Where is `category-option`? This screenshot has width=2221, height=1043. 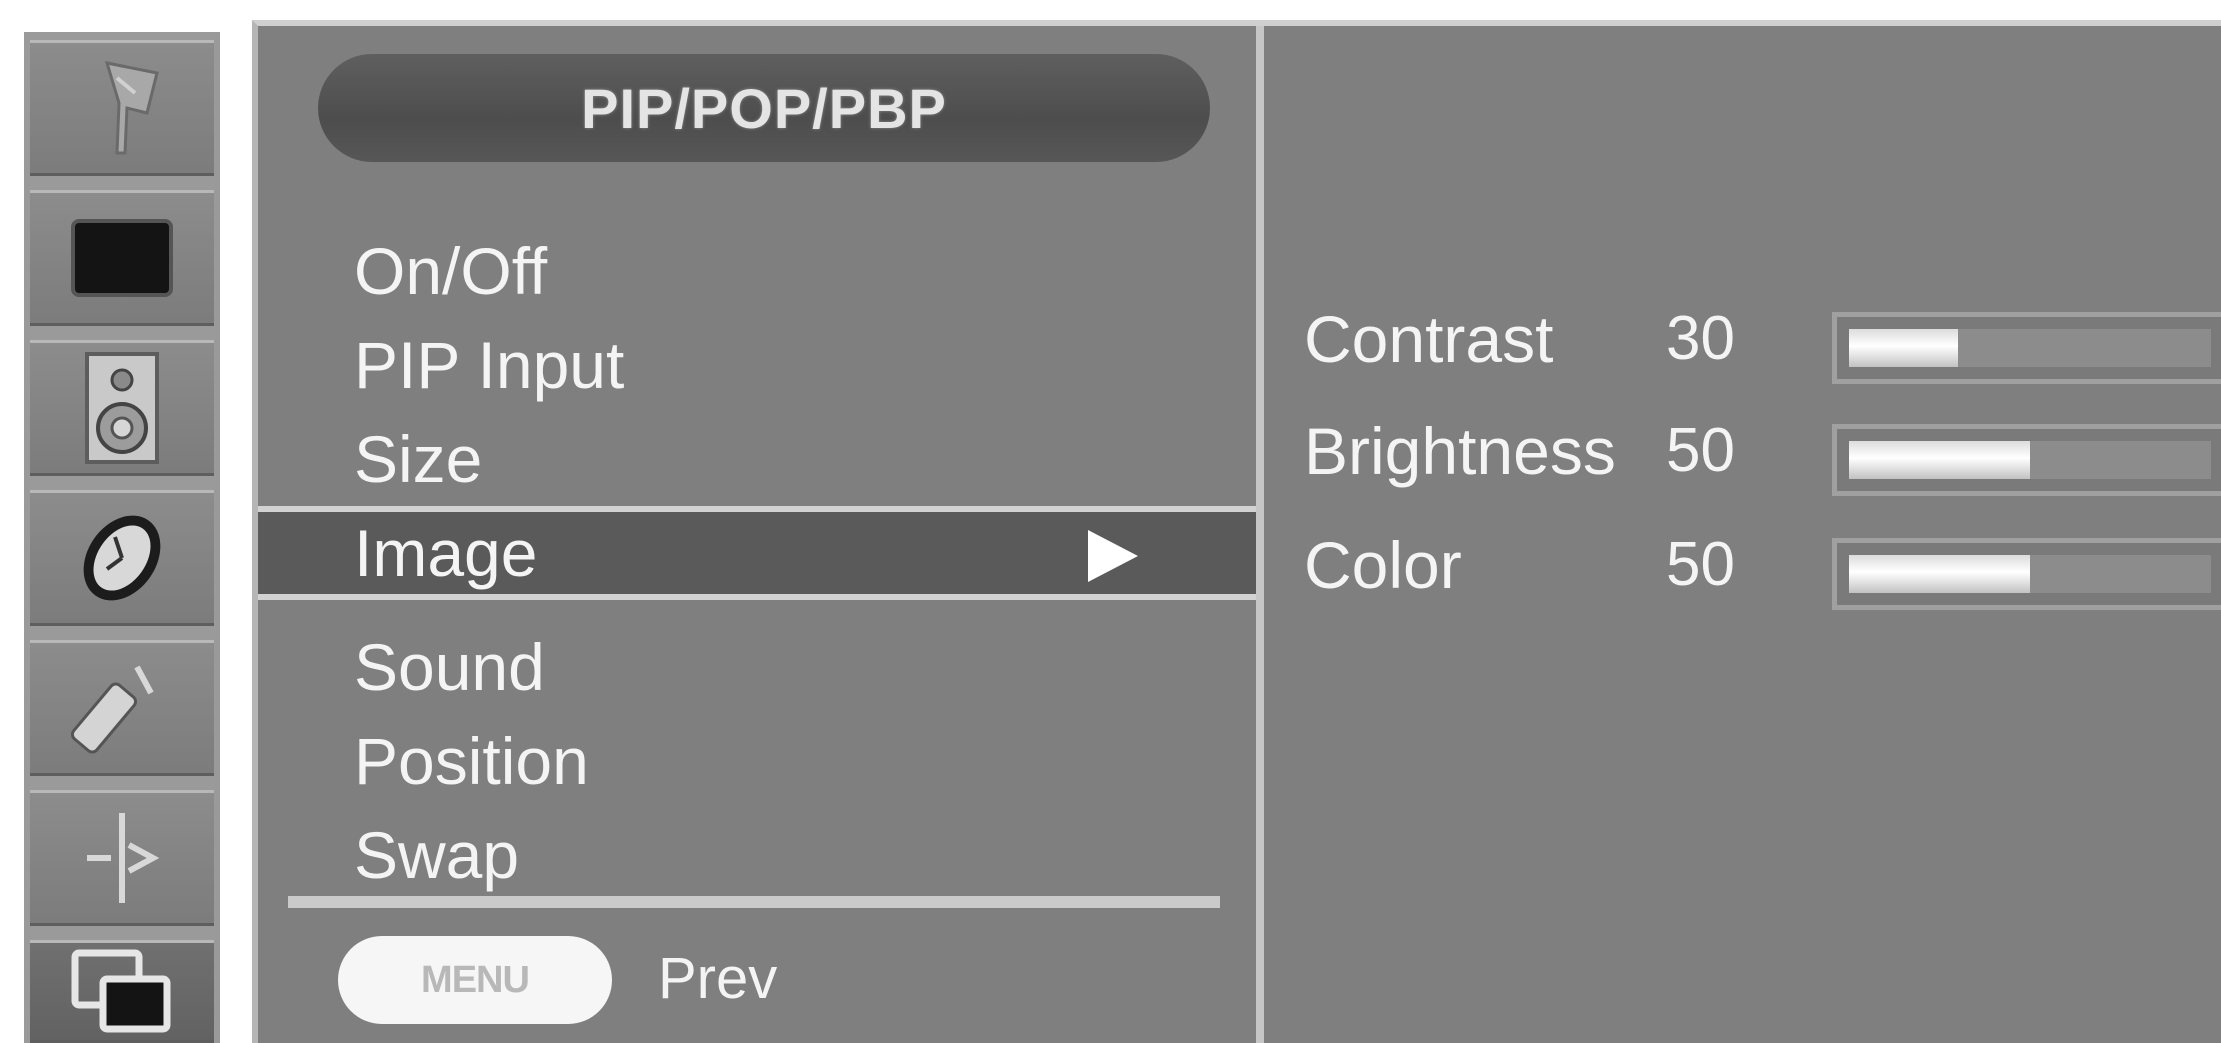
category-option is located at coordinates (122, 708).